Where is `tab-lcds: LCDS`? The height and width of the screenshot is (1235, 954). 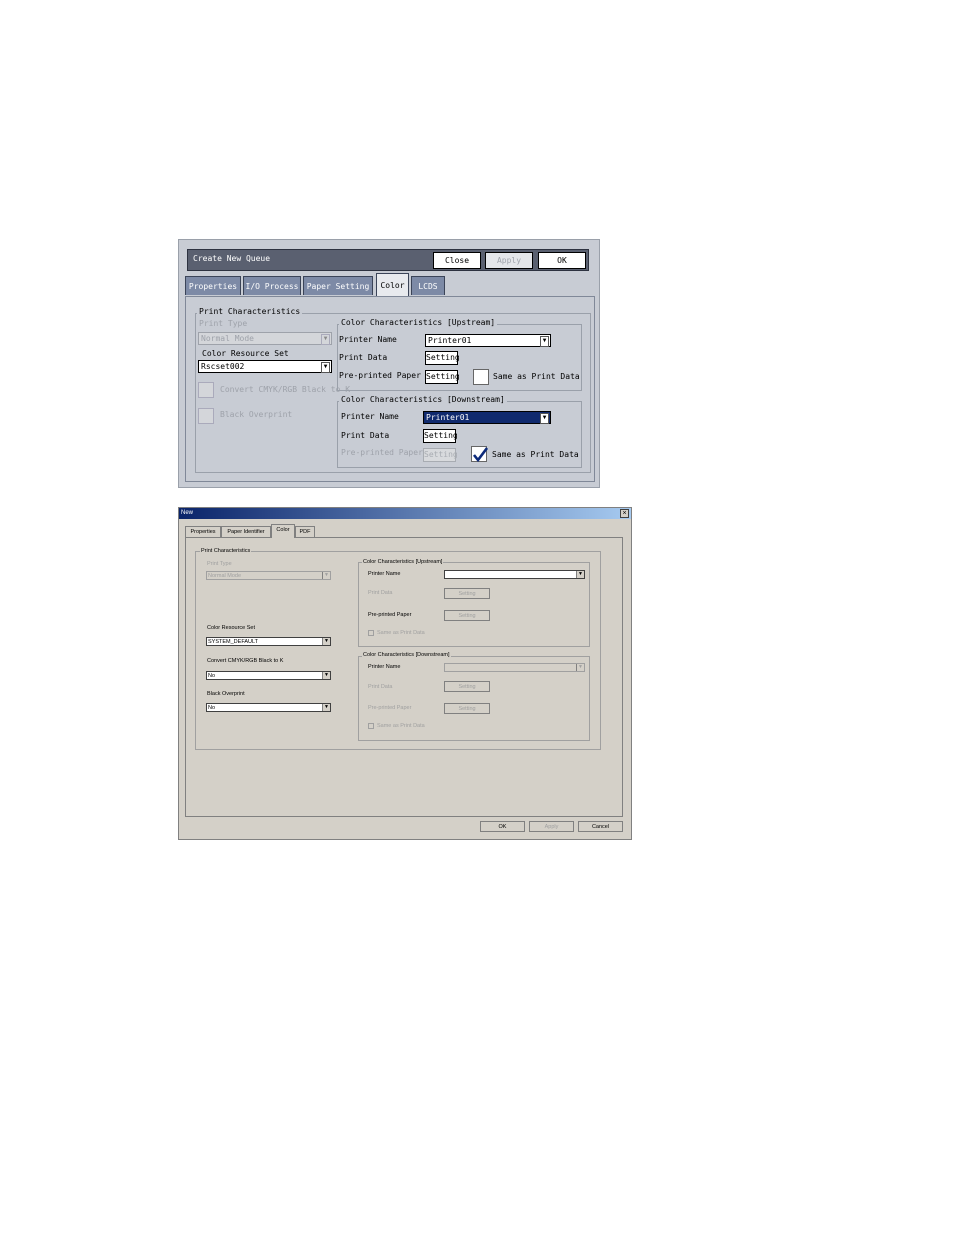
tab-lcds: LCDS is located at coordinates (428, 285).